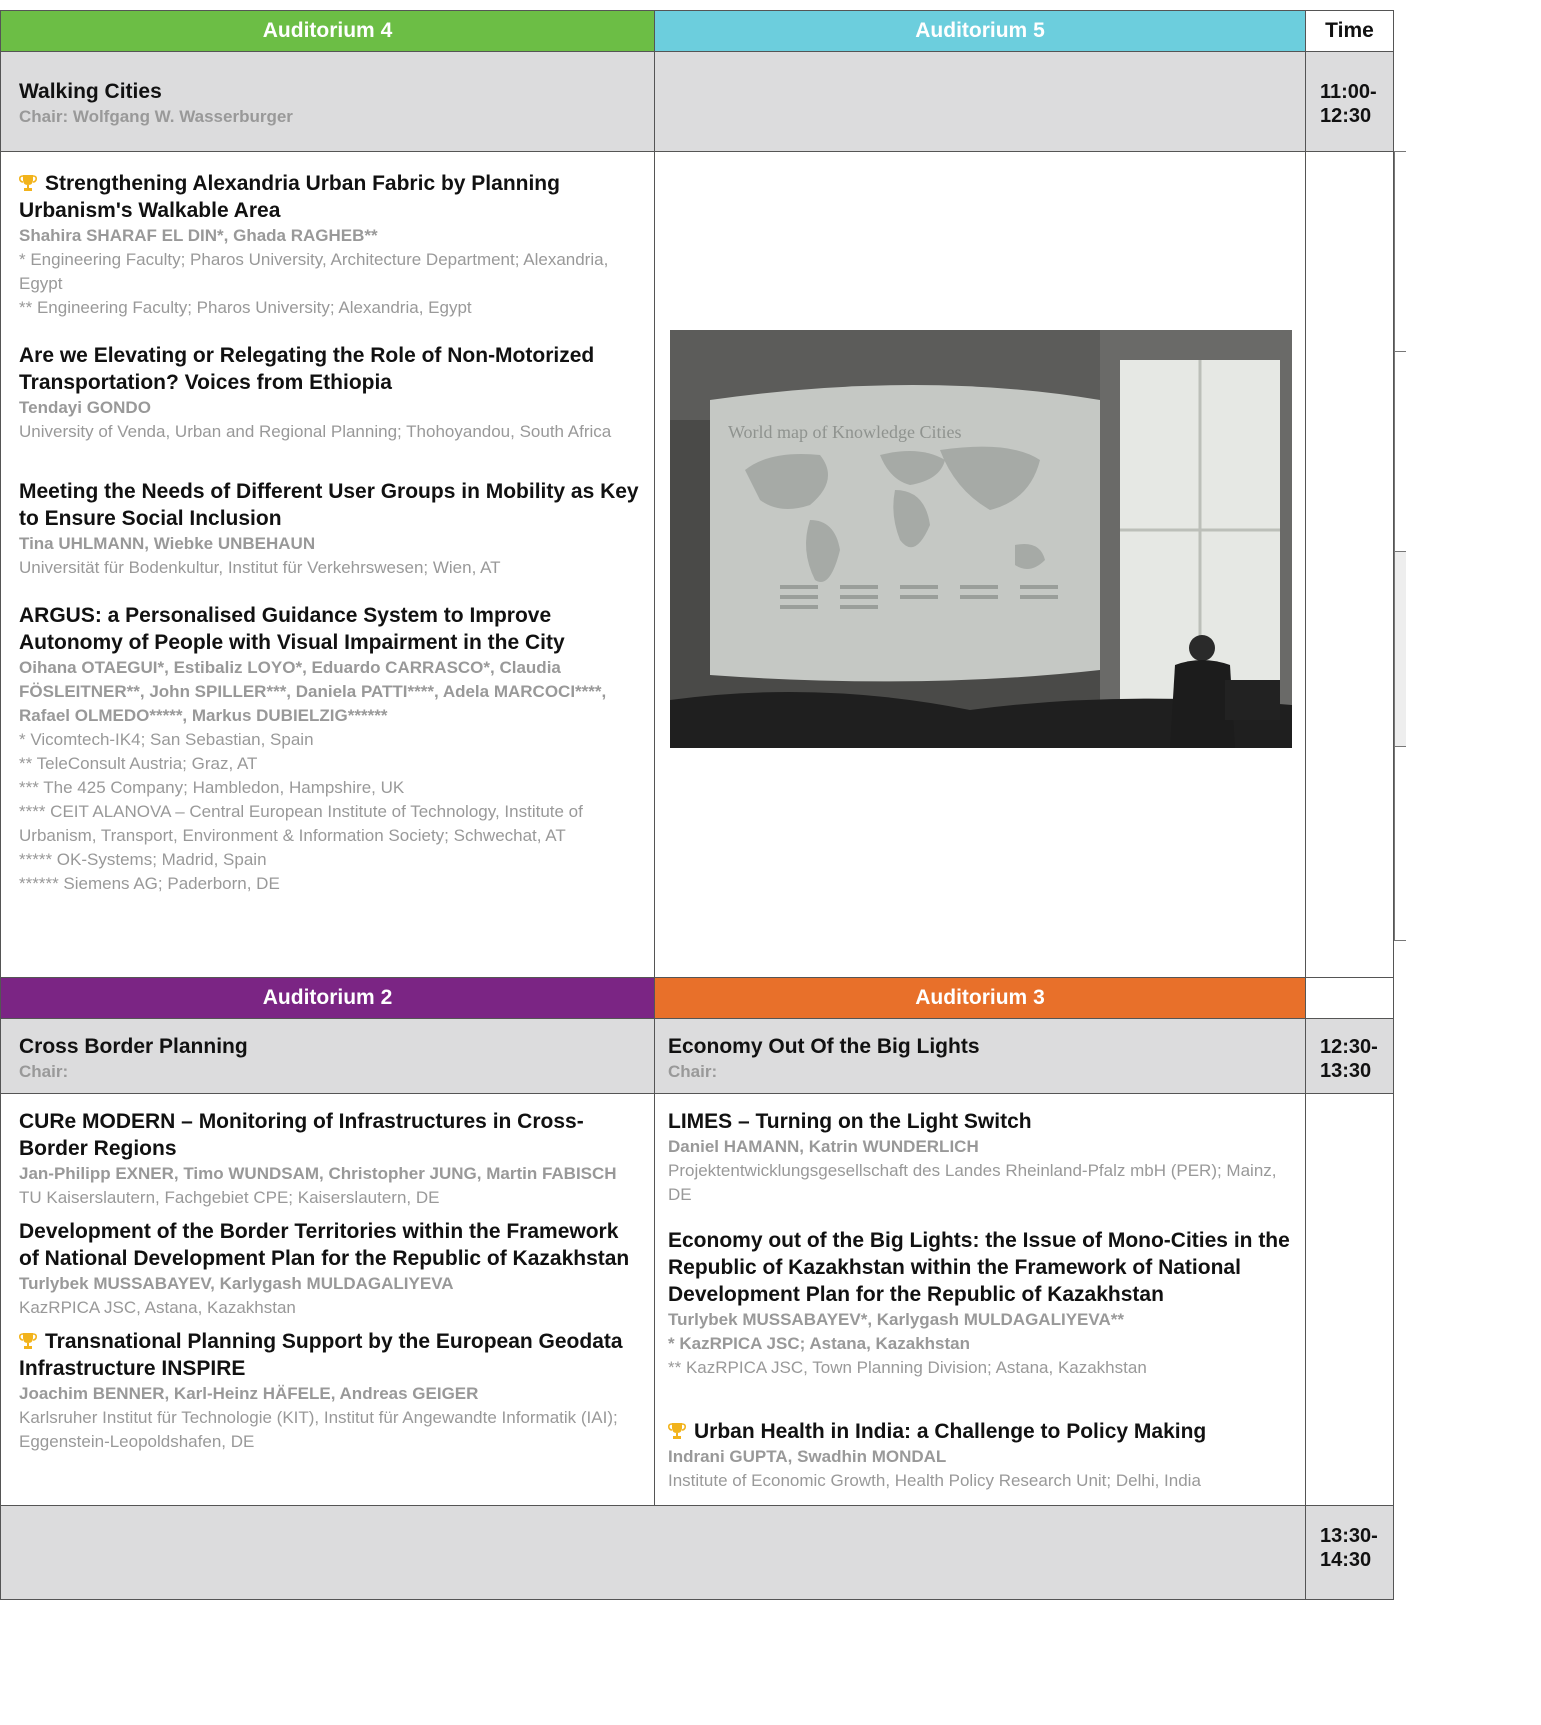 The height and width of the screenshot is (1725, 1541). I want to click on session-3-empty, so click(653, 1552).